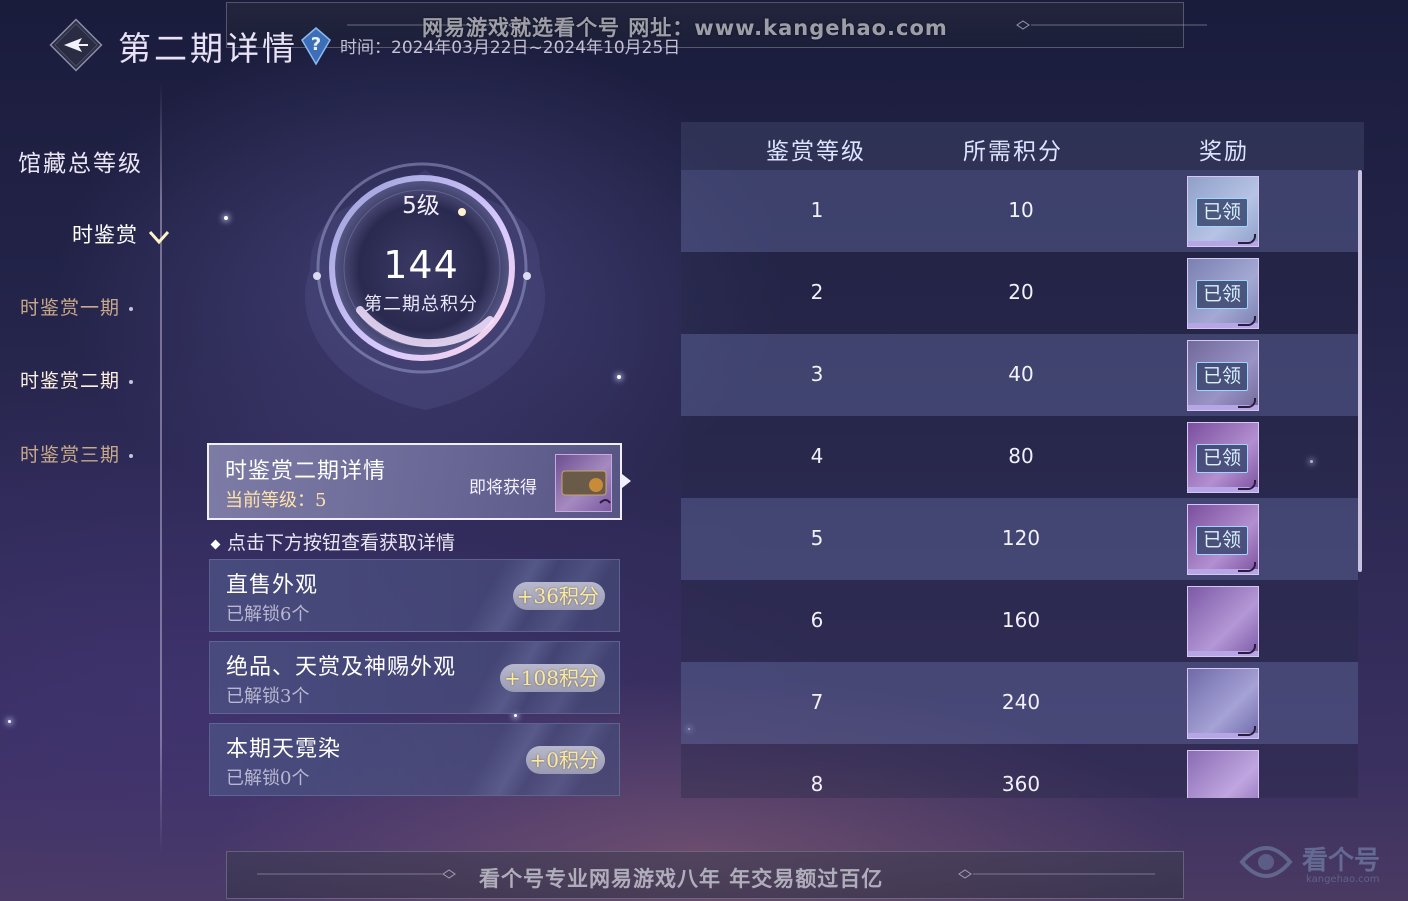 The width and height of the screenshot is (1408, 901). I want to click on help-icon: ?, so click(316, 46).